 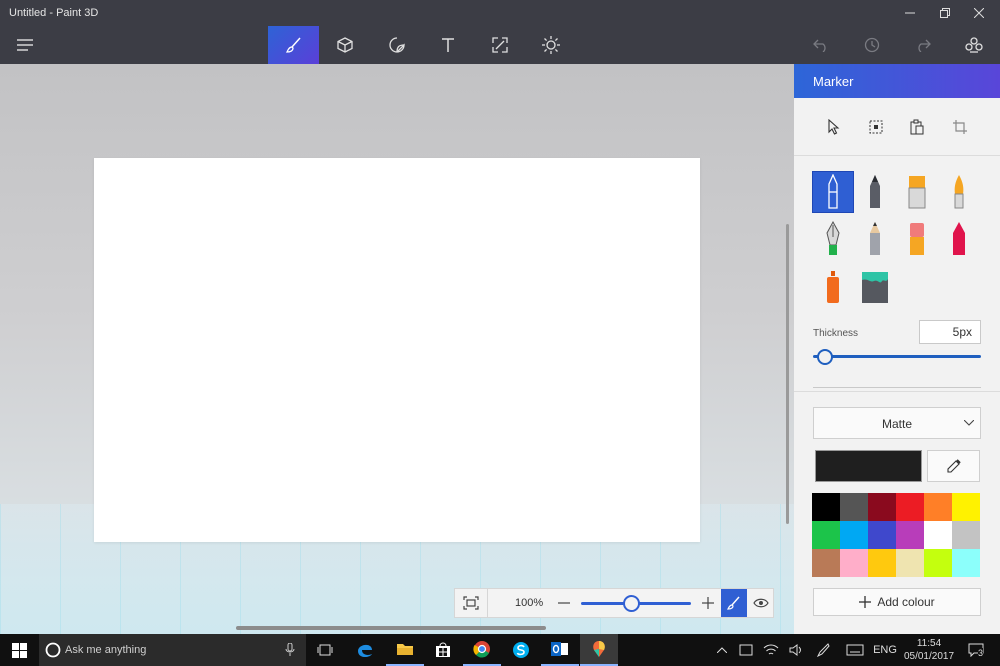 What do you see at coordinates (787, 374) in the screenshot?
I see `vertical-scrollbar` at bounding box center [787, 374].